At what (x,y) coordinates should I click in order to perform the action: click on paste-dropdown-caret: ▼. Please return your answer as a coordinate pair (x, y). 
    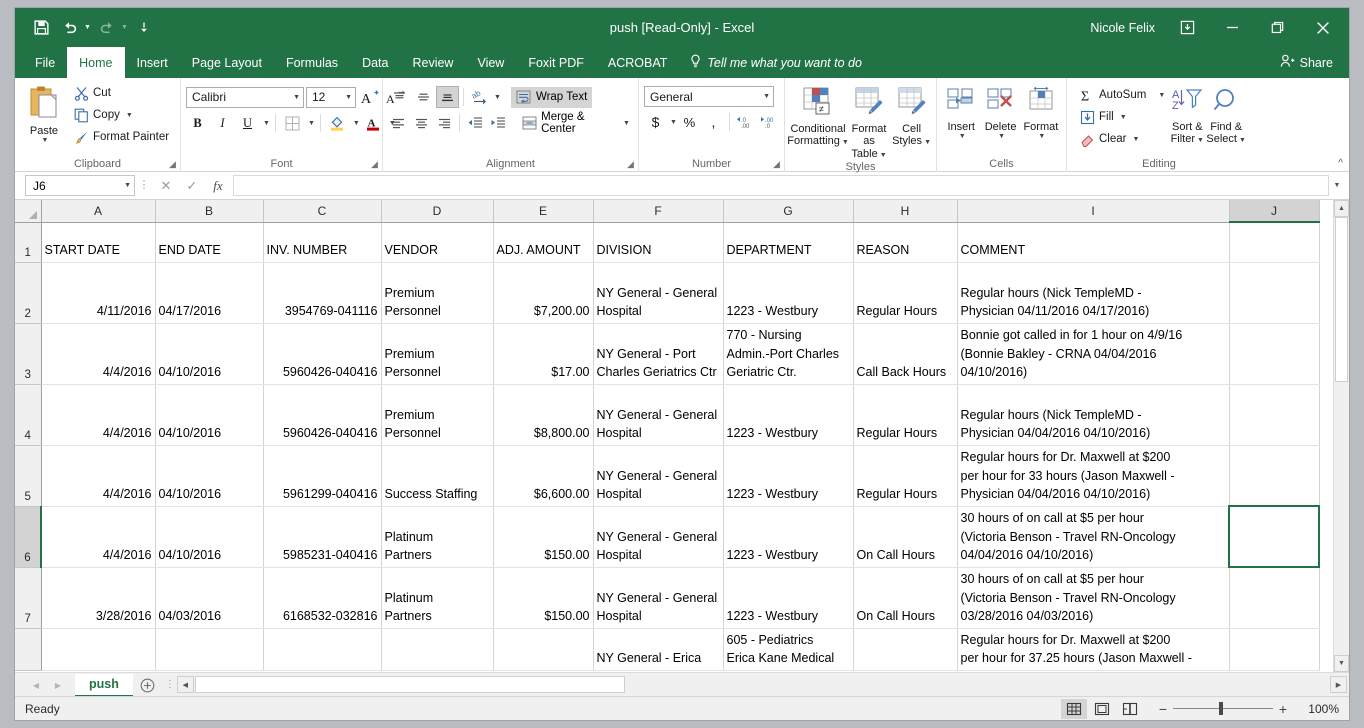
    Looking at the image, I should click on (45, 141).